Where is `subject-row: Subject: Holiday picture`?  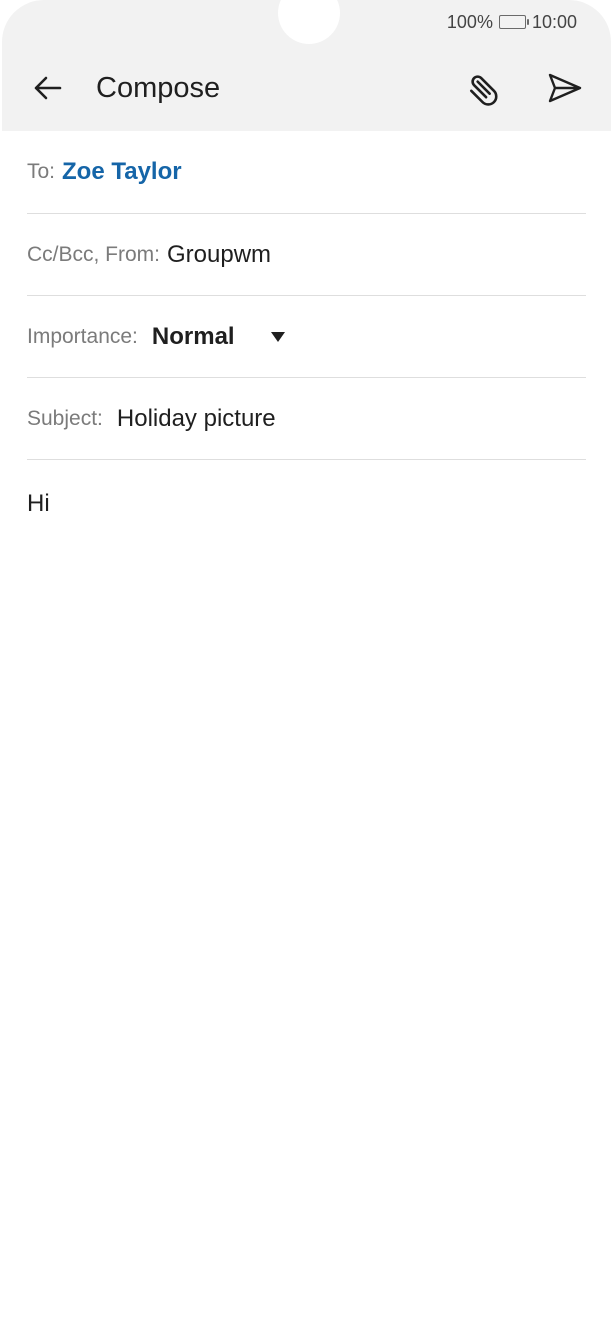
subject-row: Subject: Holiday picture is located at coordinates (306, 419).